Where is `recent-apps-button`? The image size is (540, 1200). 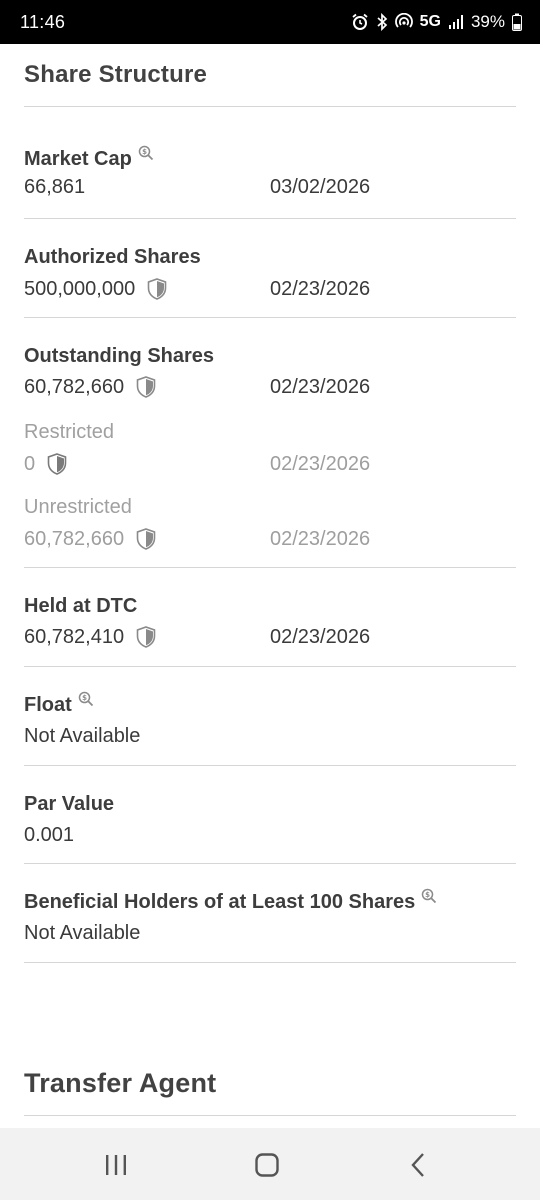
recent-apps-button is located at coordinates (116, 1165).